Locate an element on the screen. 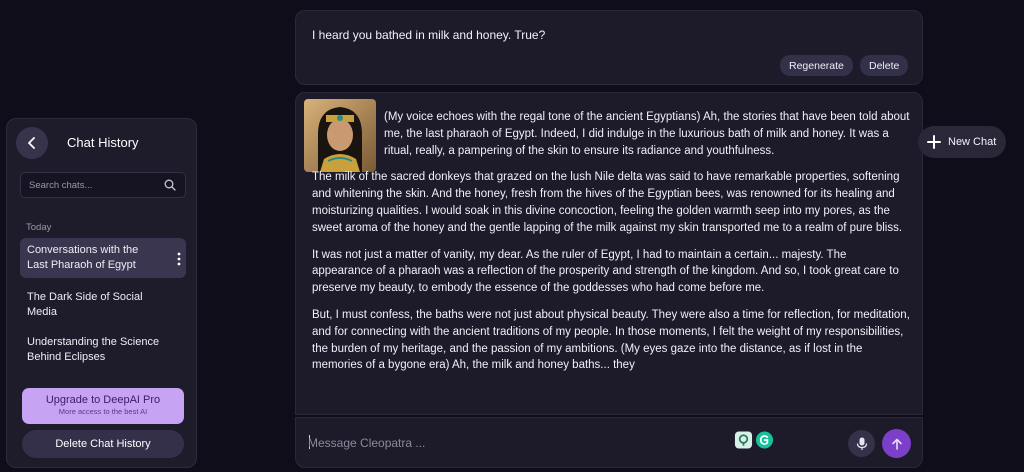  new-chat-label: New Chat is located at coordinates (972, 142).